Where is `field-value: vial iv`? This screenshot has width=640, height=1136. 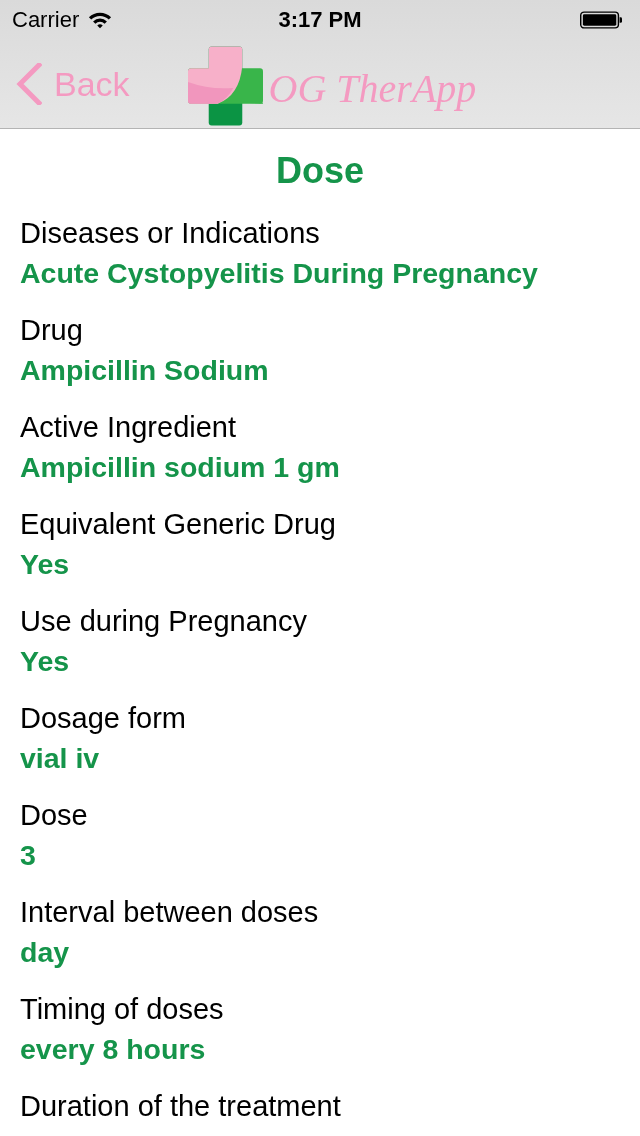 field-value: vial iv is located at coordinates (60, 758).